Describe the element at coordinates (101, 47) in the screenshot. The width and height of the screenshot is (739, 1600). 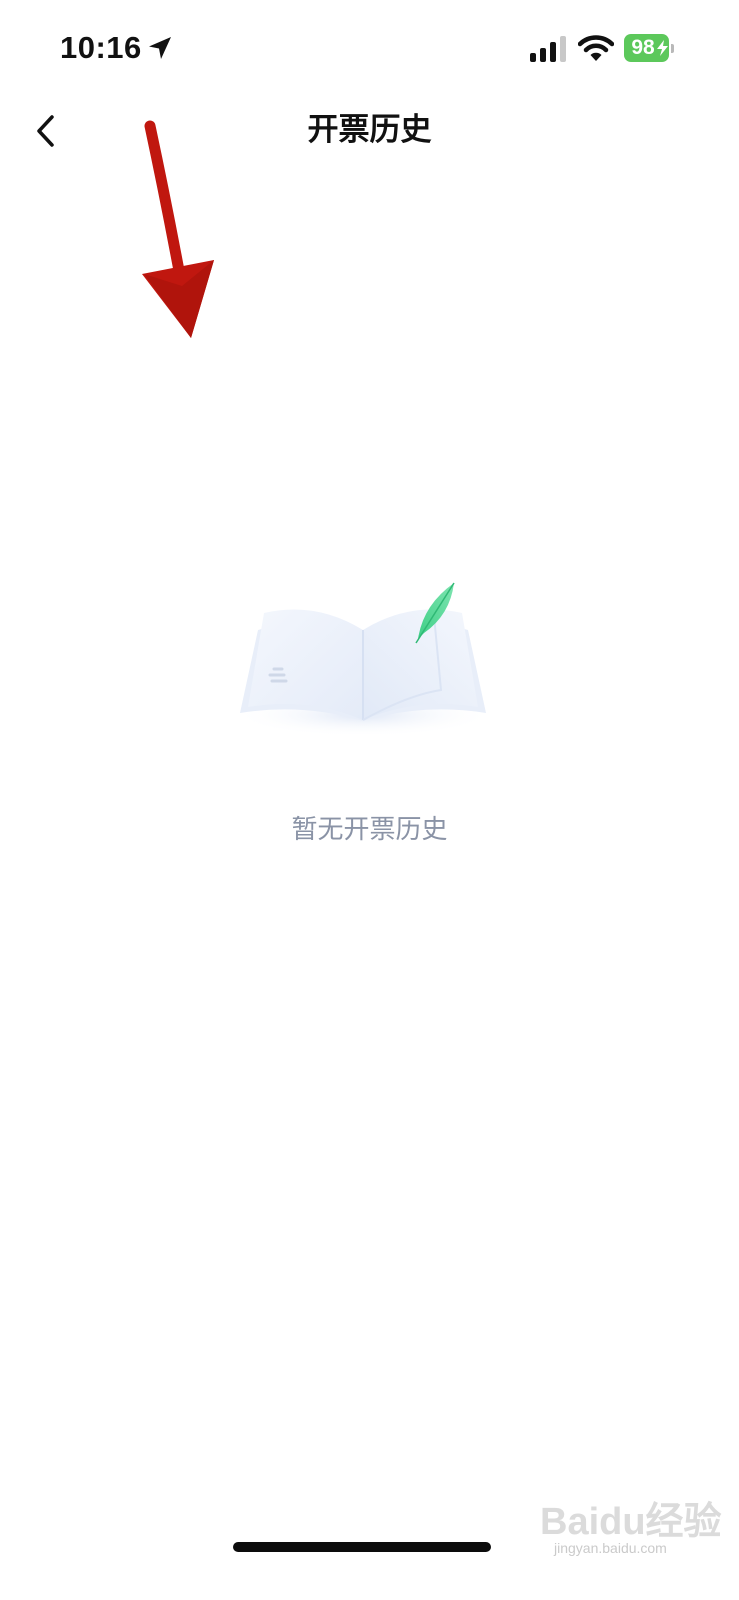
I see `status-time: 10:16` at that location.